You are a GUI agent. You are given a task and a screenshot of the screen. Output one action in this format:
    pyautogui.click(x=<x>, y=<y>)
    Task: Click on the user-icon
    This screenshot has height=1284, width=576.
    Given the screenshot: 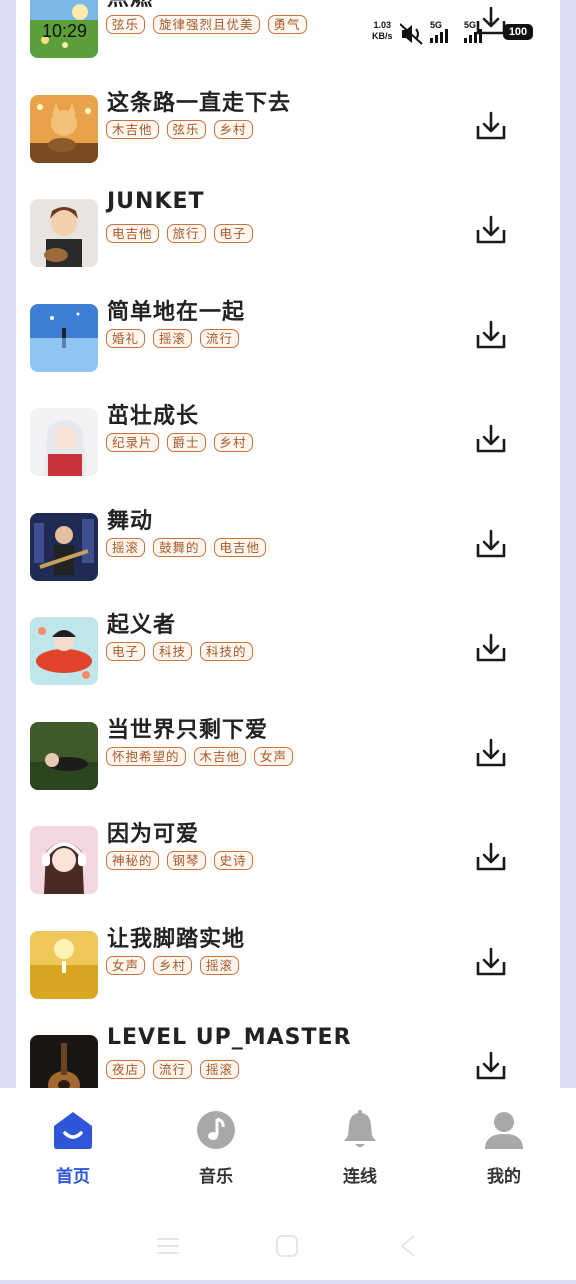 What is the action you would take?
    pyautogui.click(x=504, y=1130)
    